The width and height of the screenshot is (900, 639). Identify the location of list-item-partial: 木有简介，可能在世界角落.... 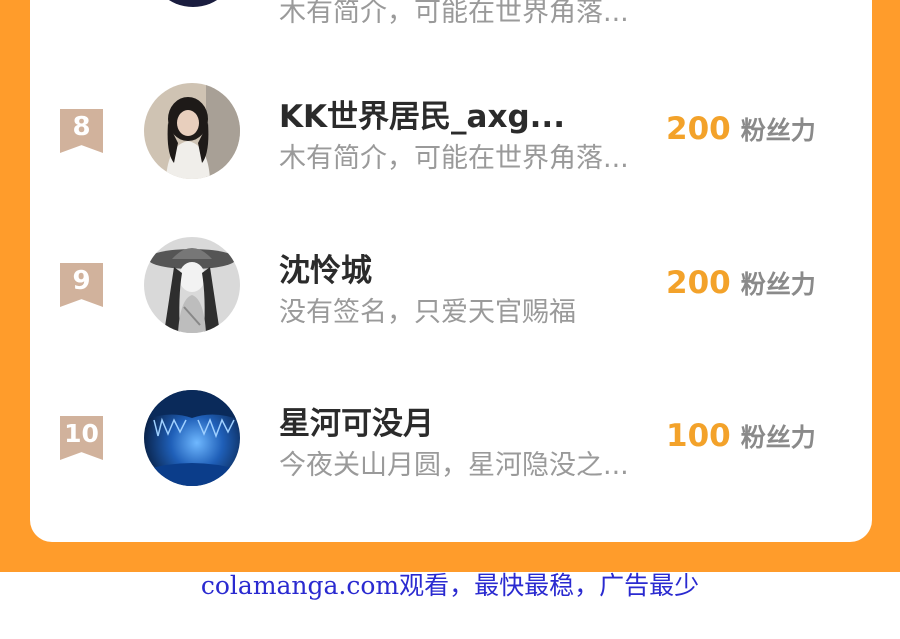
(450, 14).